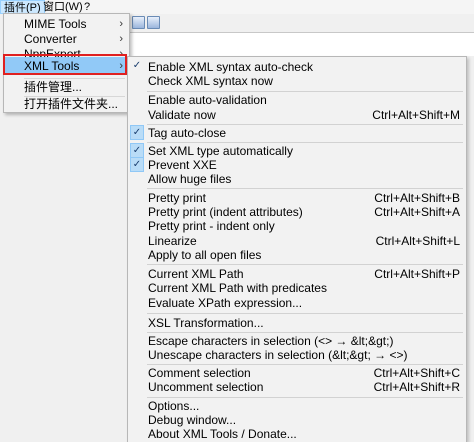  I want to click on menu-item-shortcut: Ctrl+Alt+Shift+P, so click(417, 274).